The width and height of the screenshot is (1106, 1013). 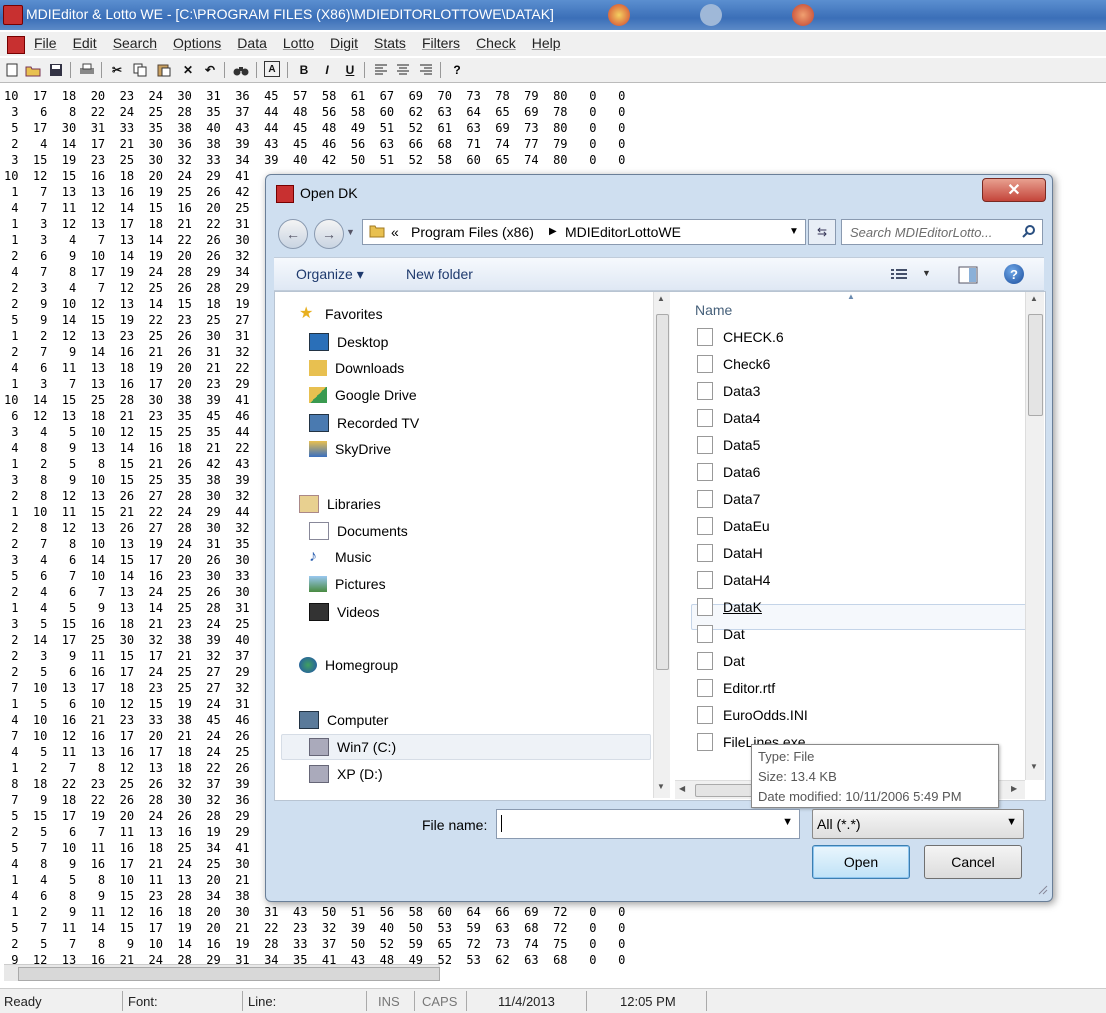 I want to click on nav-pane-scrollbar: ▲ ▼, so click(x=661, y=545).